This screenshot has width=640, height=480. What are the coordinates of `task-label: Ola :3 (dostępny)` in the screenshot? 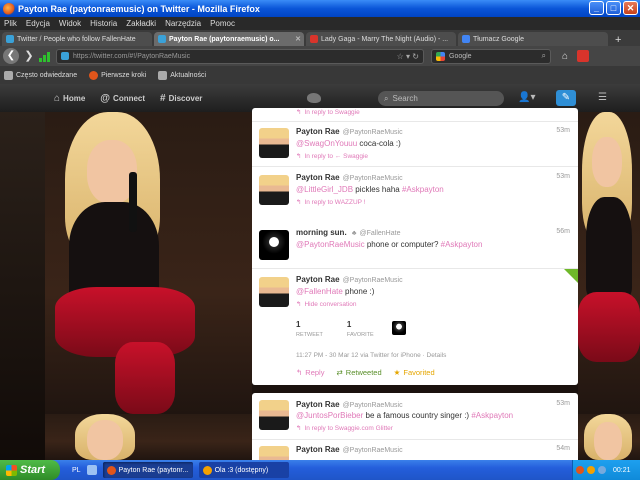 It's located at (241, 470).